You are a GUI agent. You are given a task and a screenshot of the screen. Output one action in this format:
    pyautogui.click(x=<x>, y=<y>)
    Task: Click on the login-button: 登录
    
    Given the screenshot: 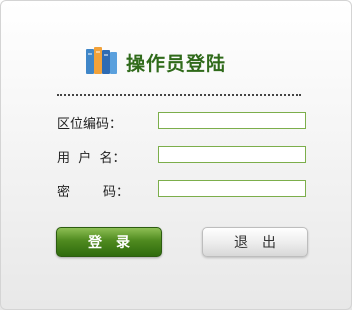 What is the action you would take?
    pyautogui.click(x=109, y=242)
    